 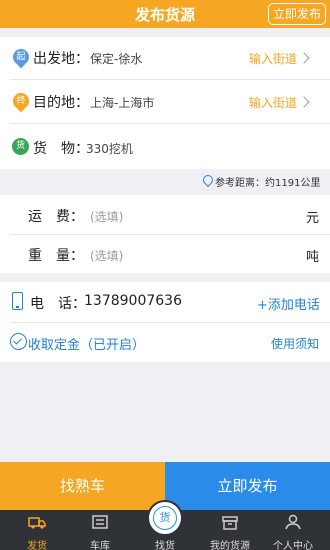 I want to click on weight-row: 重 量： (选填) 吨, so click(x=165, y=254).